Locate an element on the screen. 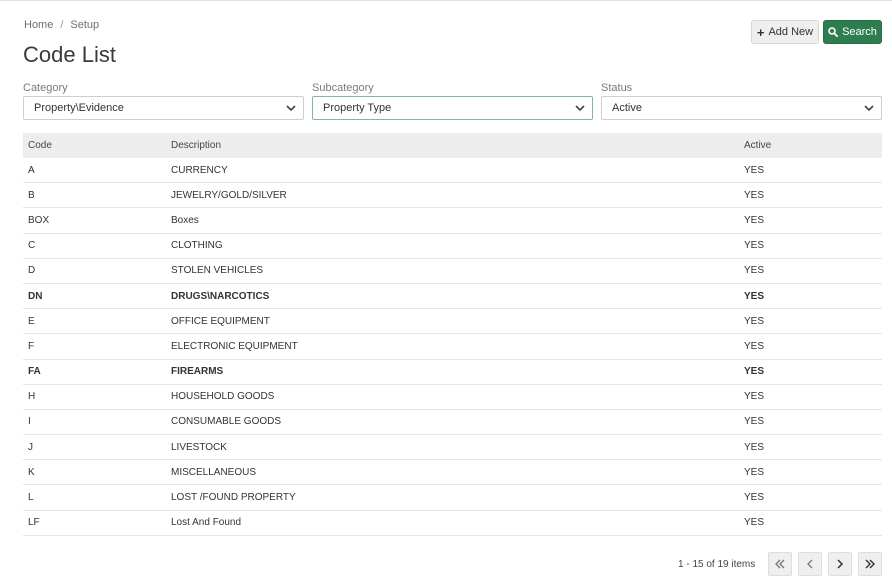 The height and width of the screenshot is (588, 892). description-cell: CONSUMABLE GOODS is located at coordinates (226, 422).